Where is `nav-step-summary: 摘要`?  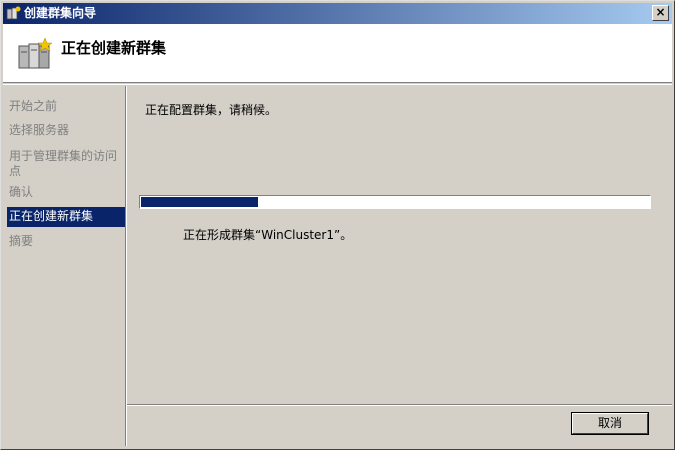 nav-step-summary: 摘要 is located at coordinates (21, 241).